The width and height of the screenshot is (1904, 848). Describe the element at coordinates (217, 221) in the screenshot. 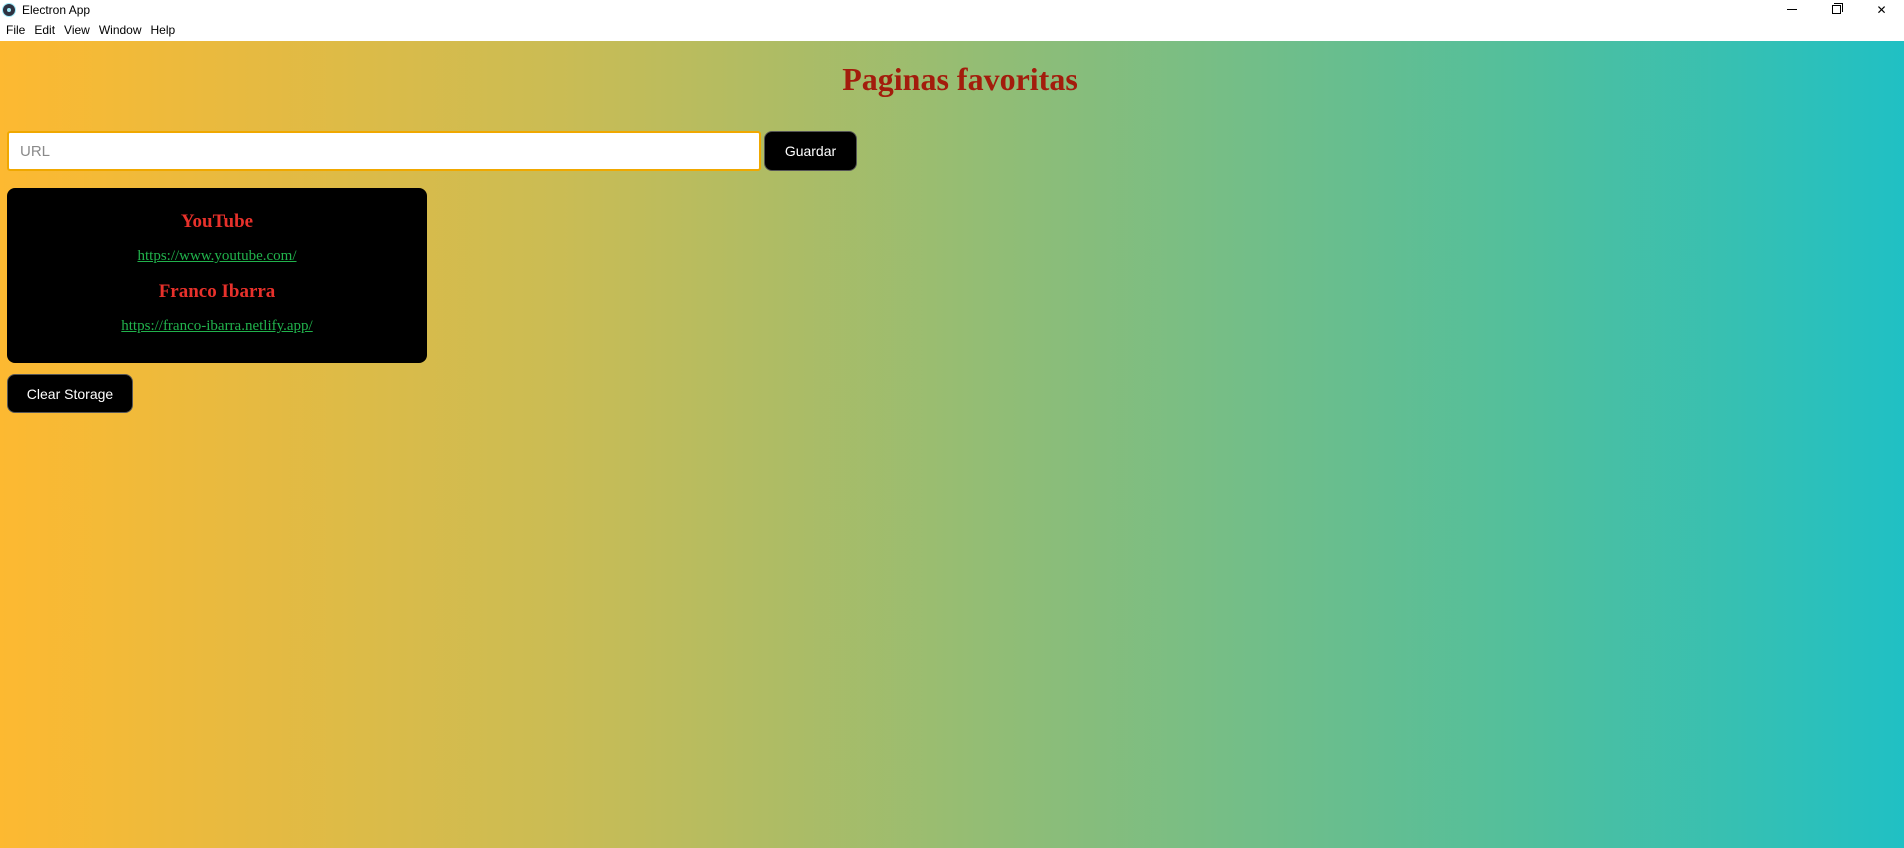

I see `bookmark-title: YouTube` at that location.